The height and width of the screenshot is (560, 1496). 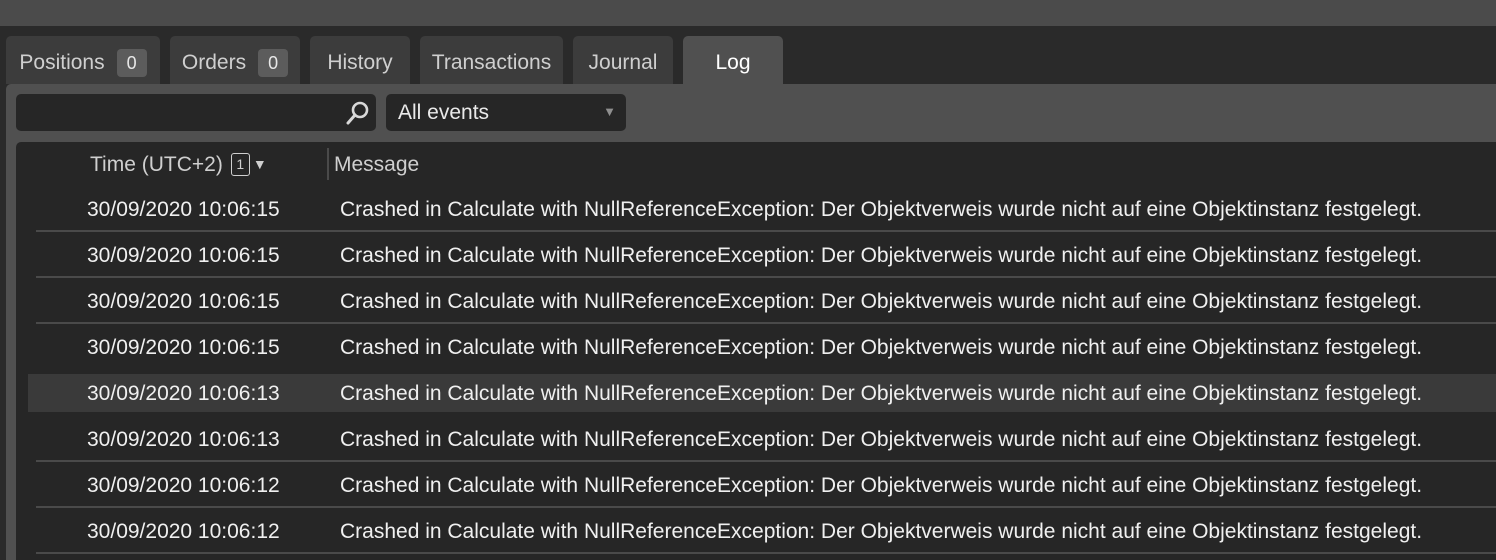 I want to click on tab-positions: Positions 0, so click(x=83, y=60).